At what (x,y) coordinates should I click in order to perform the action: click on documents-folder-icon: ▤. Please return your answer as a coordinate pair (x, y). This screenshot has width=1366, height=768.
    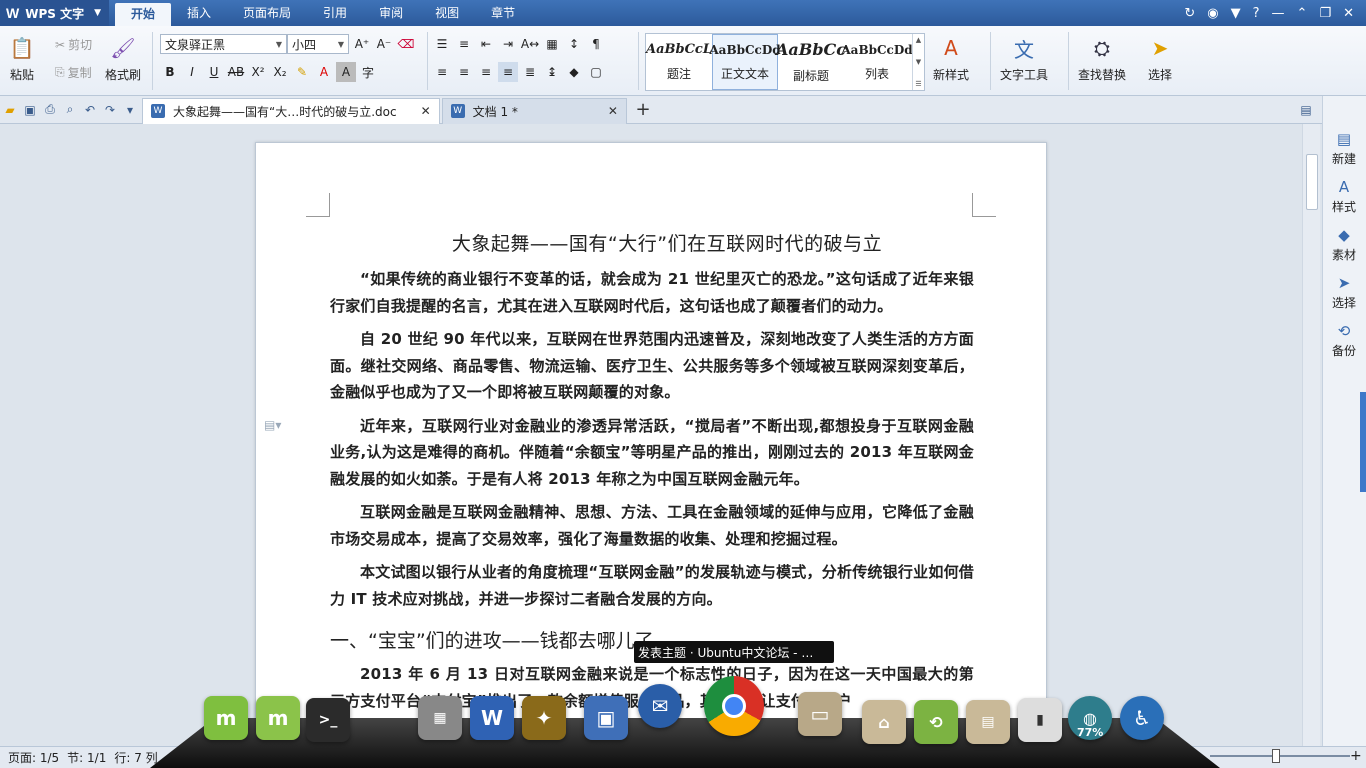
    Looking at the image, I should click on (988, 722).